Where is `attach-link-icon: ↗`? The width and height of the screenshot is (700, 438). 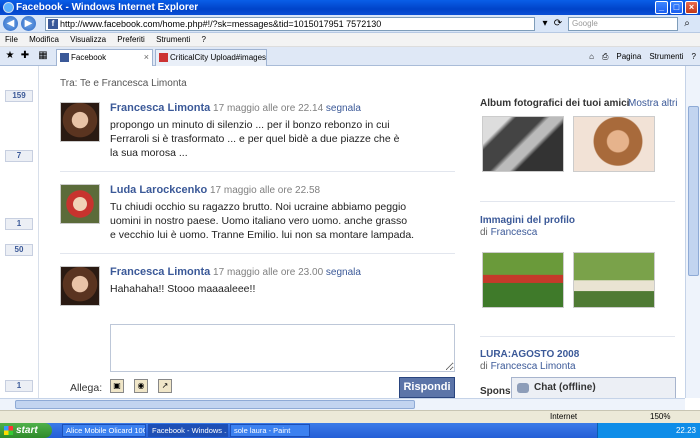 attach-link-icon: ↗ is located at coordinates (165, 386).